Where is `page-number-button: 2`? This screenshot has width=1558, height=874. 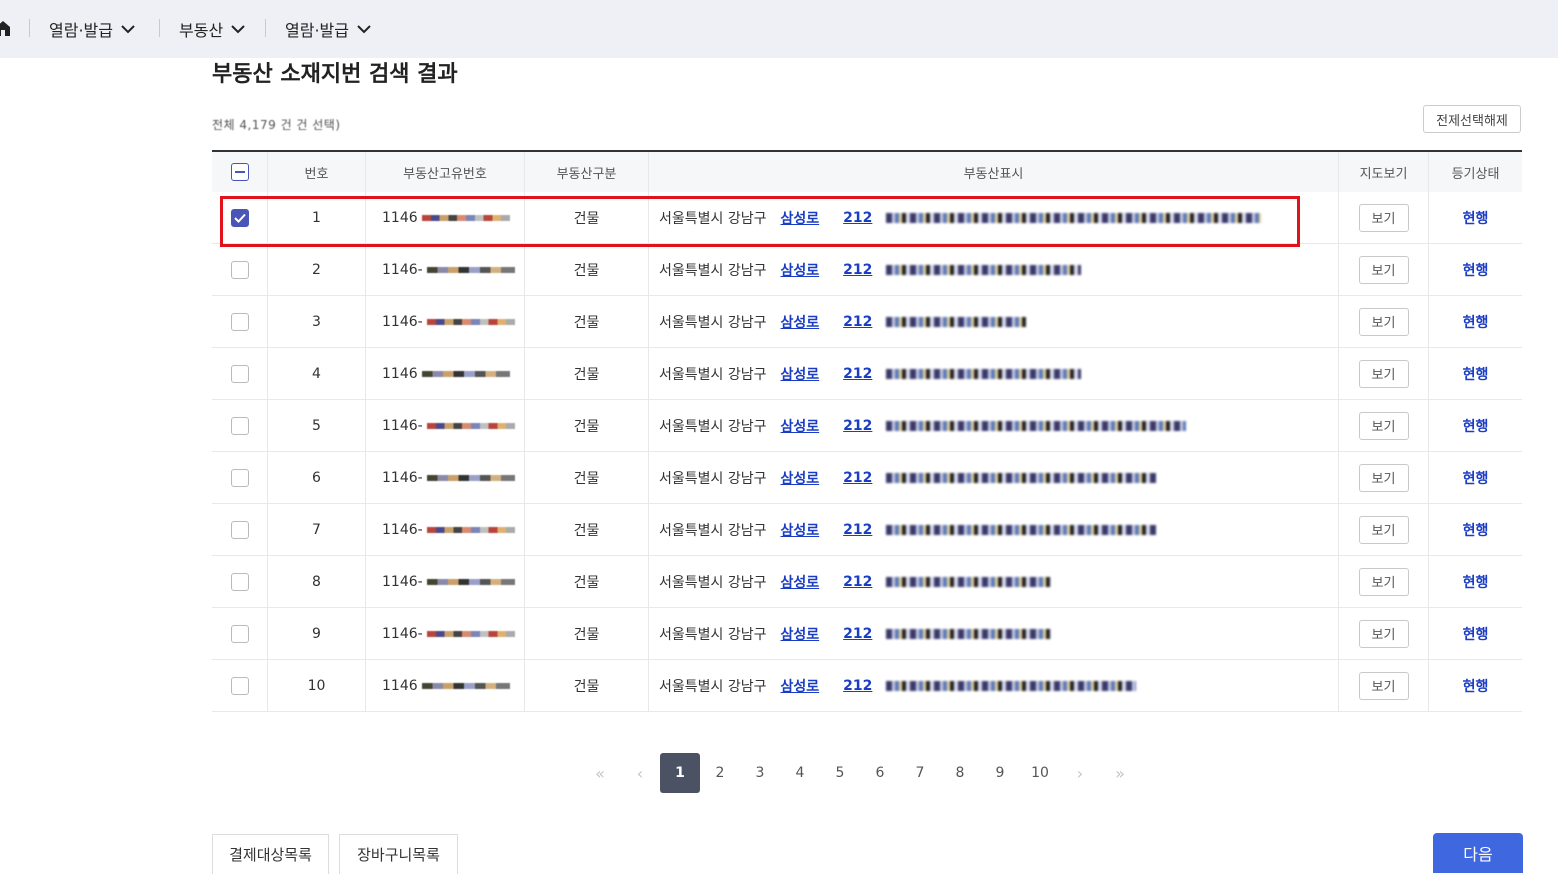
page-number-button: 2 is located at coordinates (720, 773).